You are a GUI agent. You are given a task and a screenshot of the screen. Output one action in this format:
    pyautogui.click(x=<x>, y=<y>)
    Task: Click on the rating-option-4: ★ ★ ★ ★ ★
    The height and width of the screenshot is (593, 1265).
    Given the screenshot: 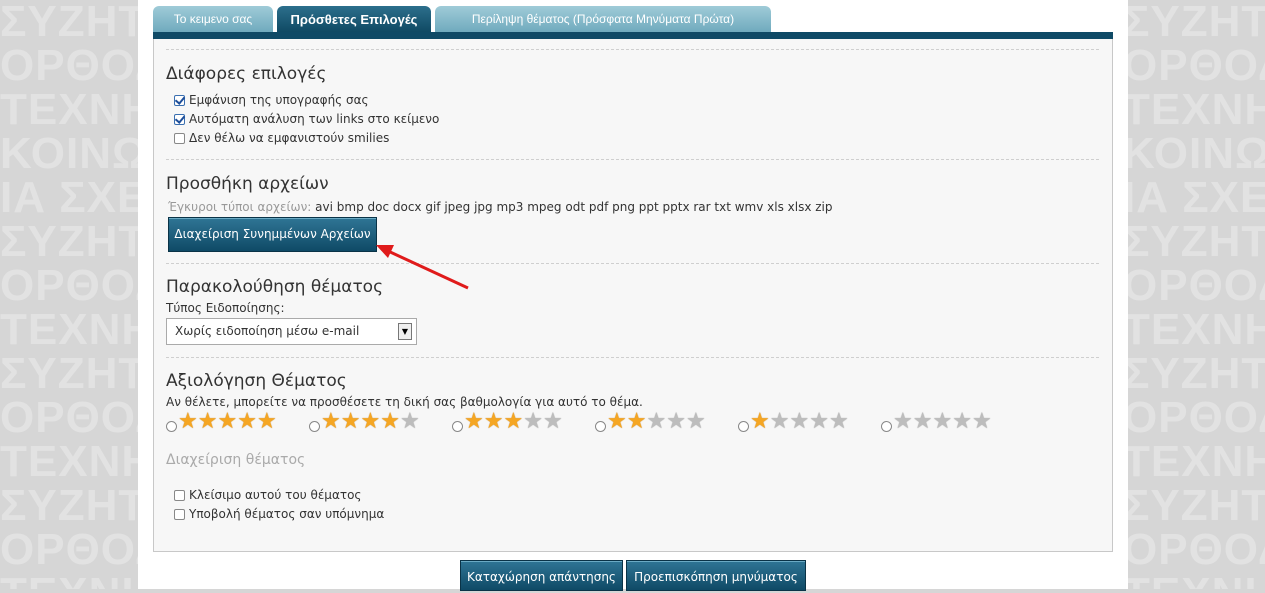 What is the action you would take?
    pyautogui.click(x=364, y=422)
    